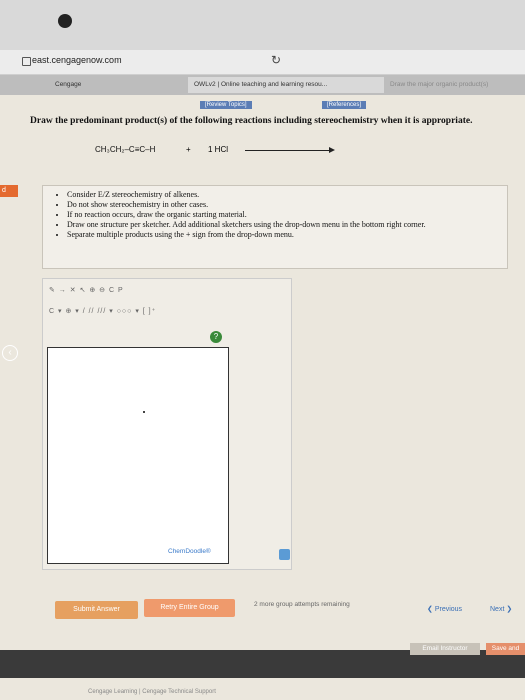 The height and width of the screenshot is (700, 525). I want to click on previous-button: ❮ Previous, so click(444, 609).